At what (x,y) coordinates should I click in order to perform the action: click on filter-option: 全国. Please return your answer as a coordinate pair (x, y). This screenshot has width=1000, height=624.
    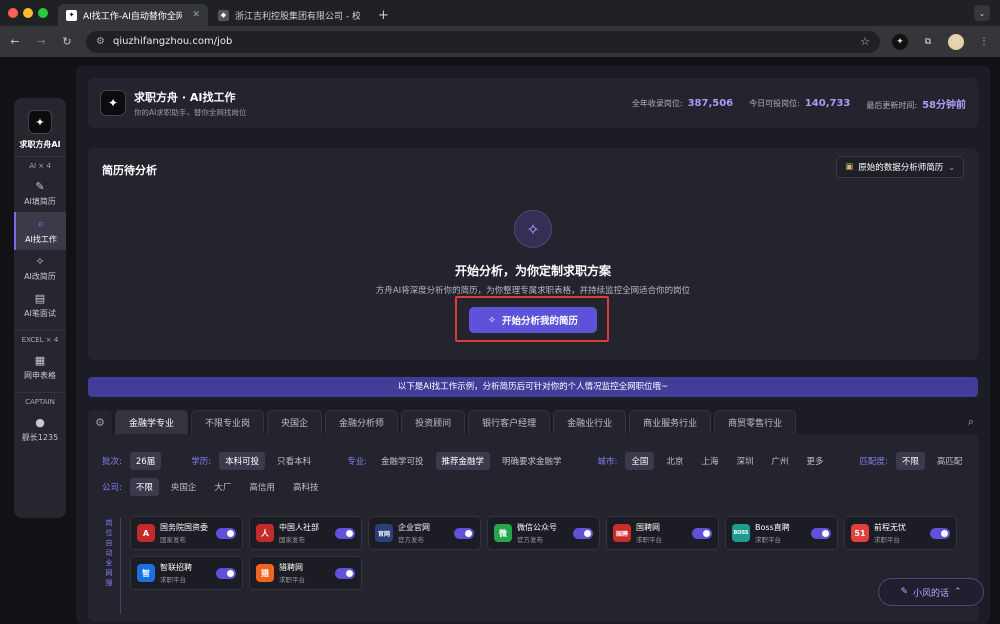
    Looking at the image, I should click on (640, 461).